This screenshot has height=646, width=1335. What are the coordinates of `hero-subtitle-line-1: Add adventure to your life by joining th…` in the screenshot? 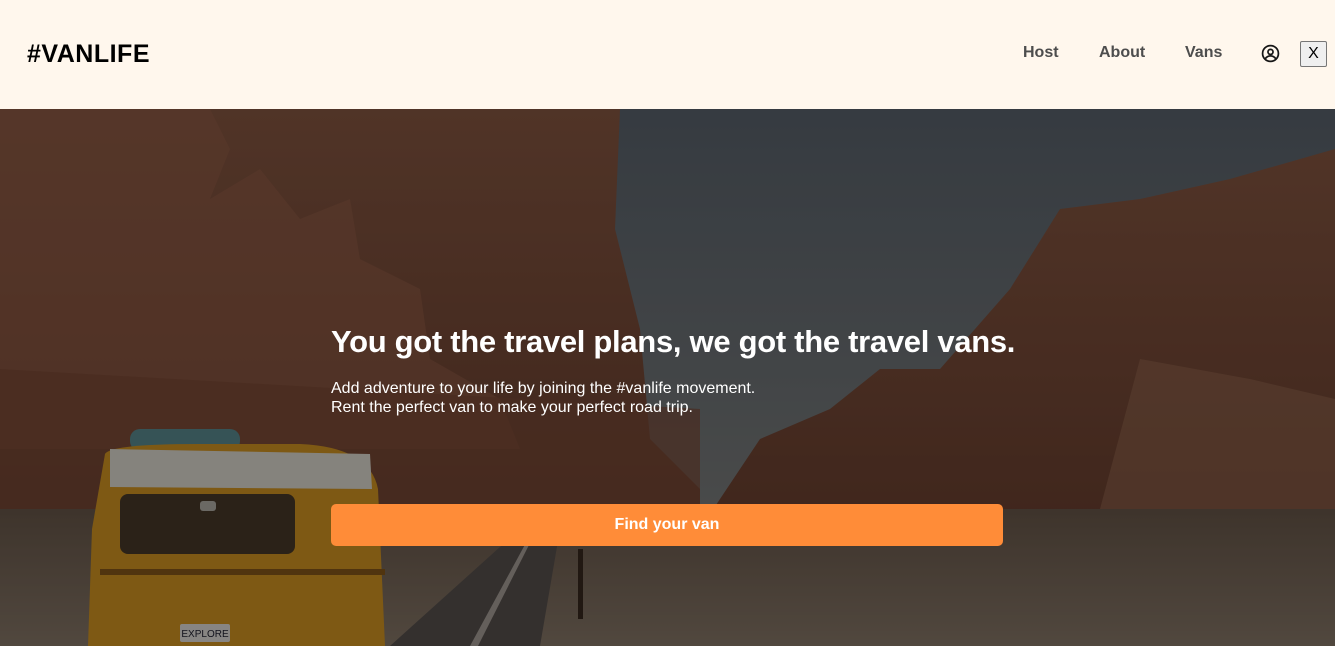 It's located at (543, 388).